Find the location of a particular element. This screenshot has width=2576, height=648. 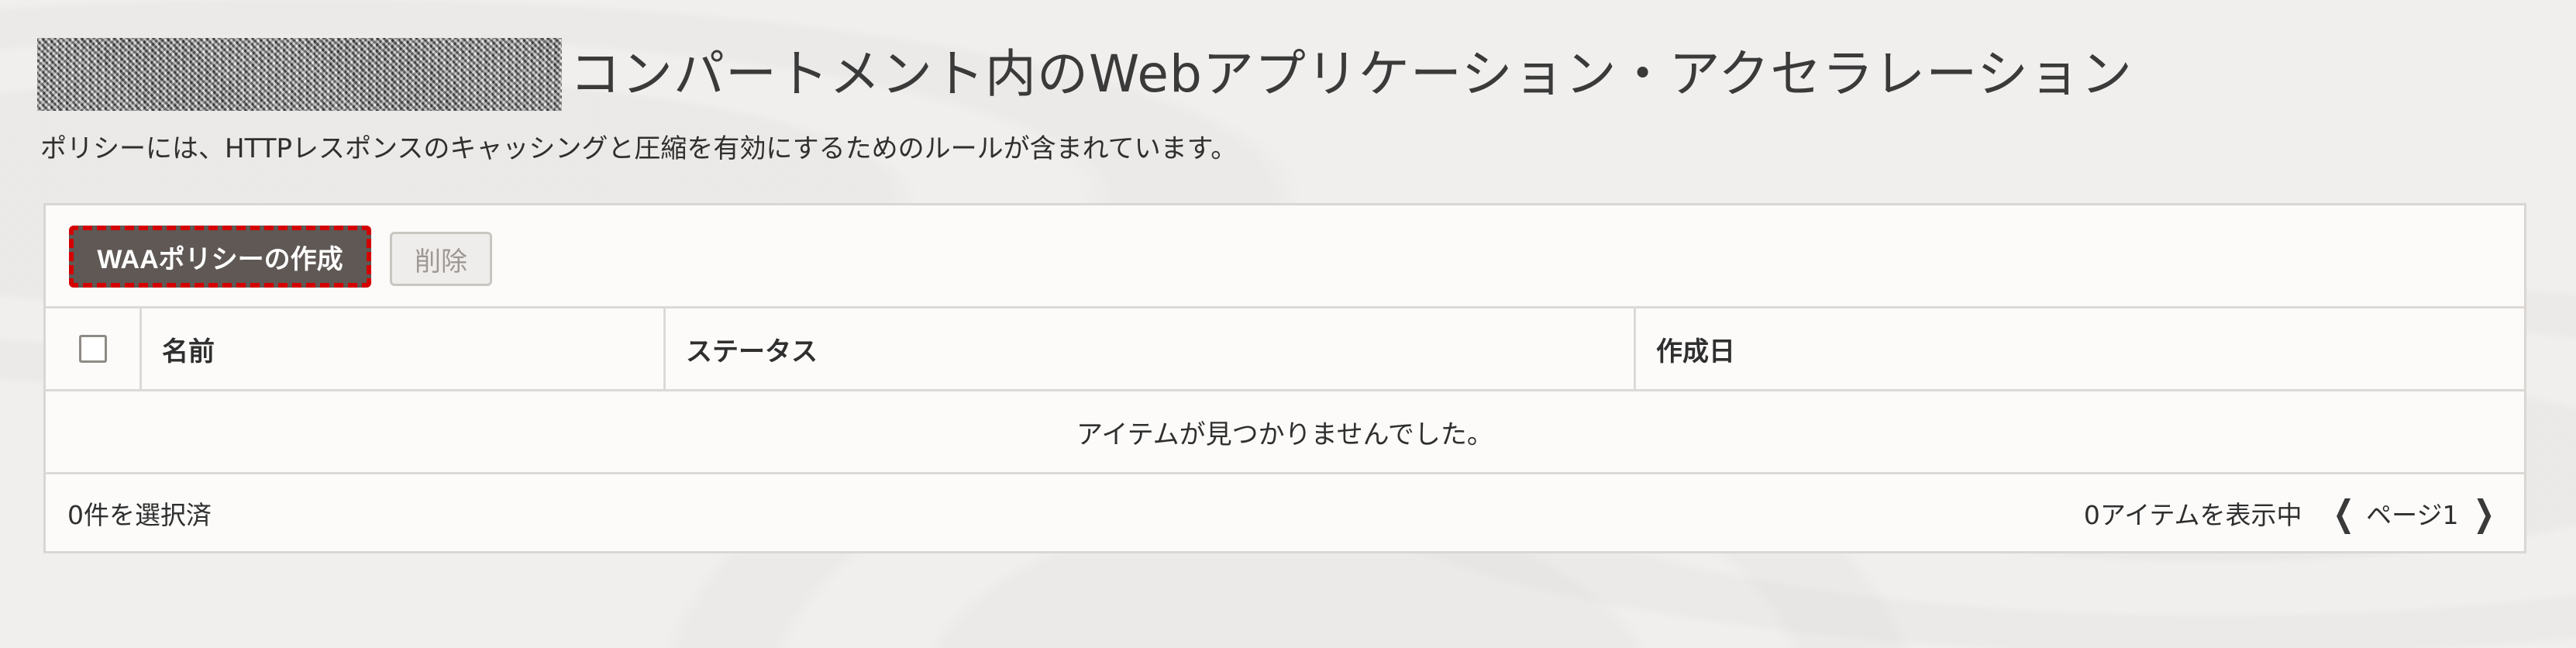

select-all-checkbox is located at coordinates (92, 349).